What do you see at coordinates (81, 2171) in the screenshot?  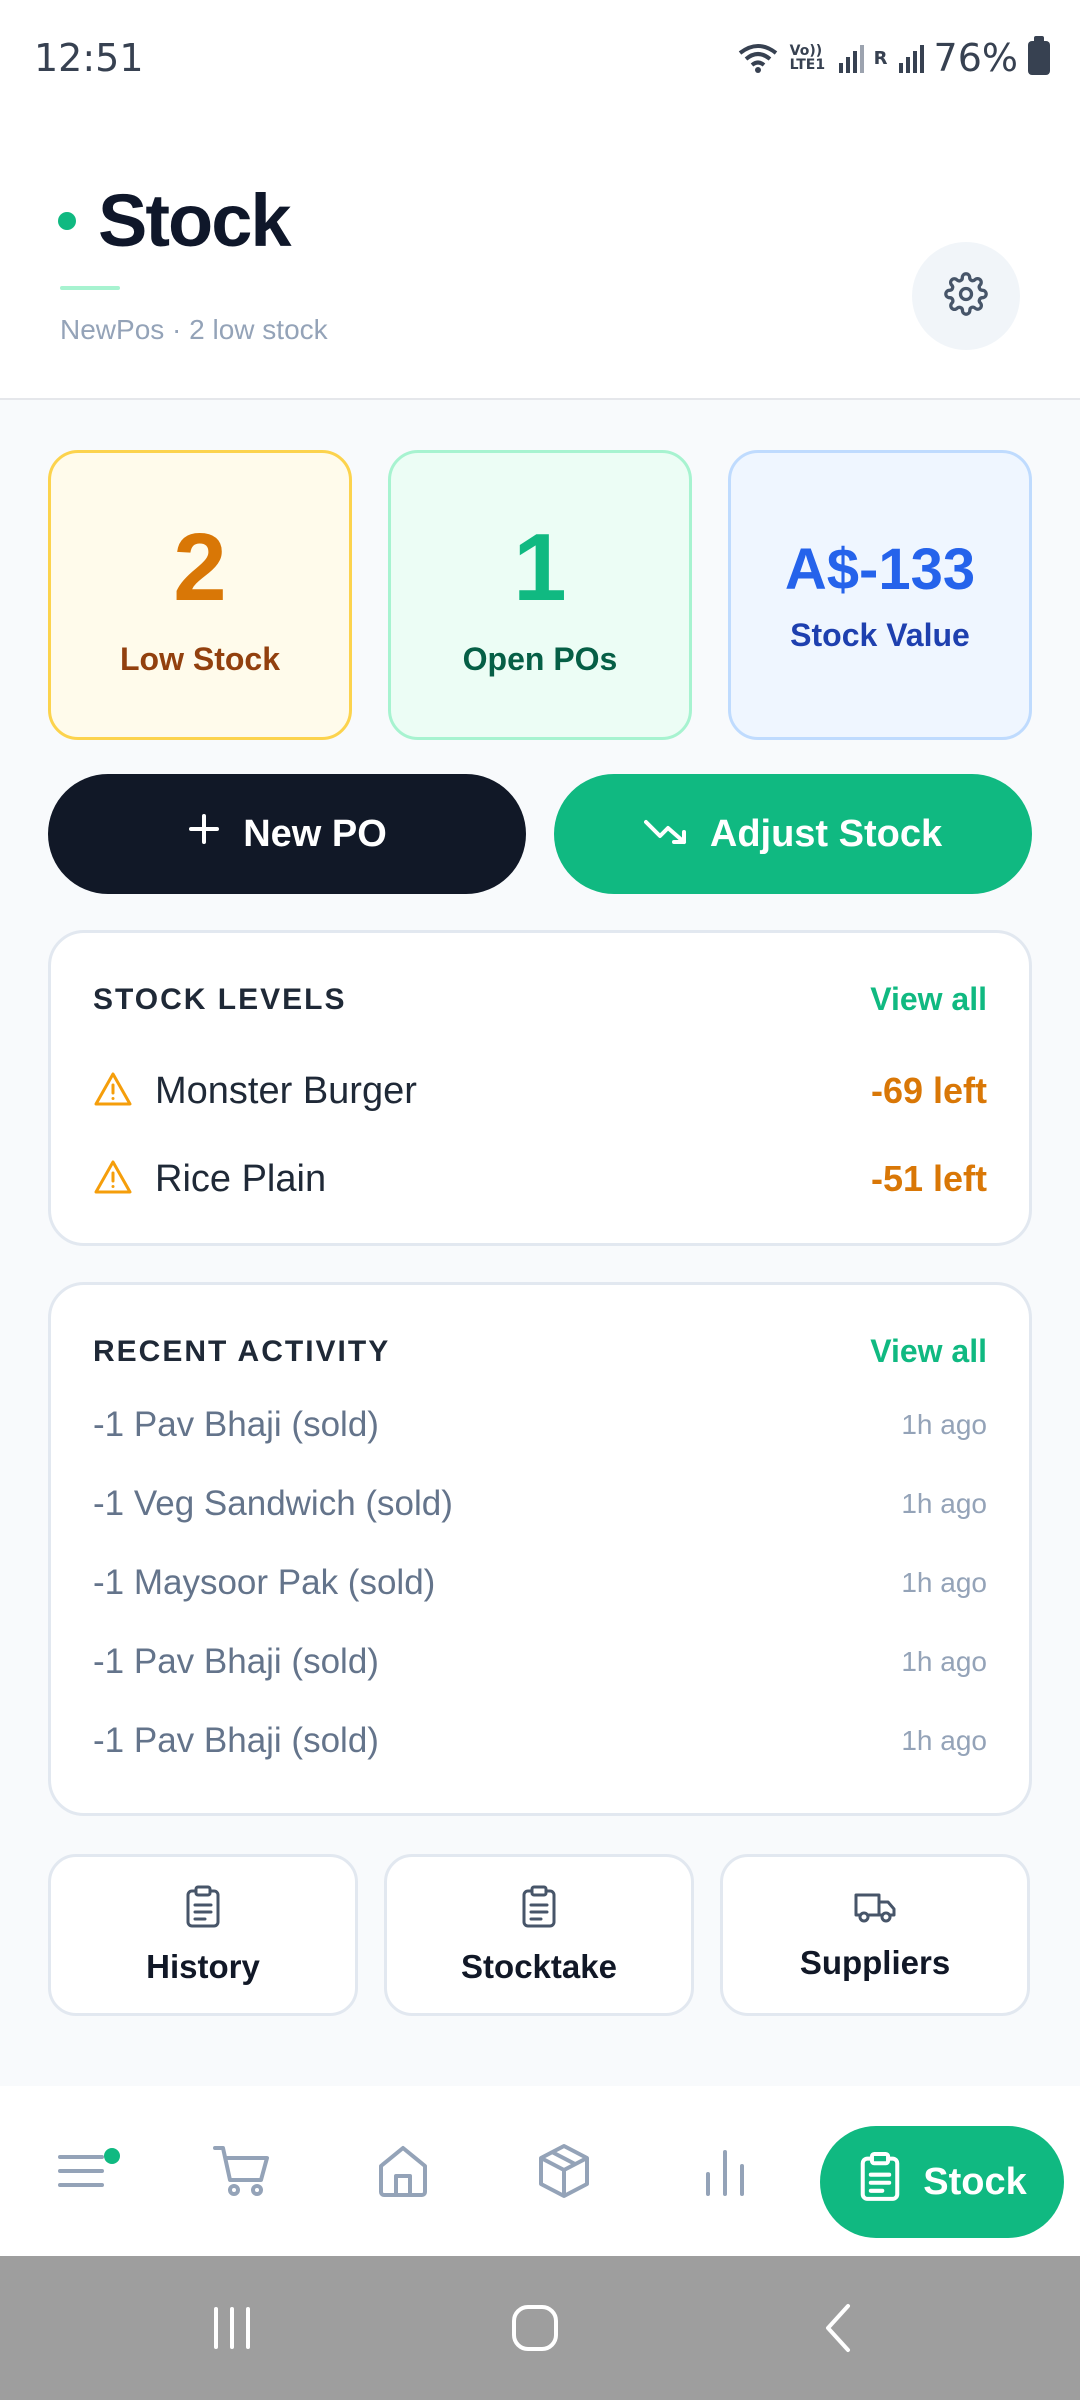 I see `menu-icon` at bounding box center [81, 2171].